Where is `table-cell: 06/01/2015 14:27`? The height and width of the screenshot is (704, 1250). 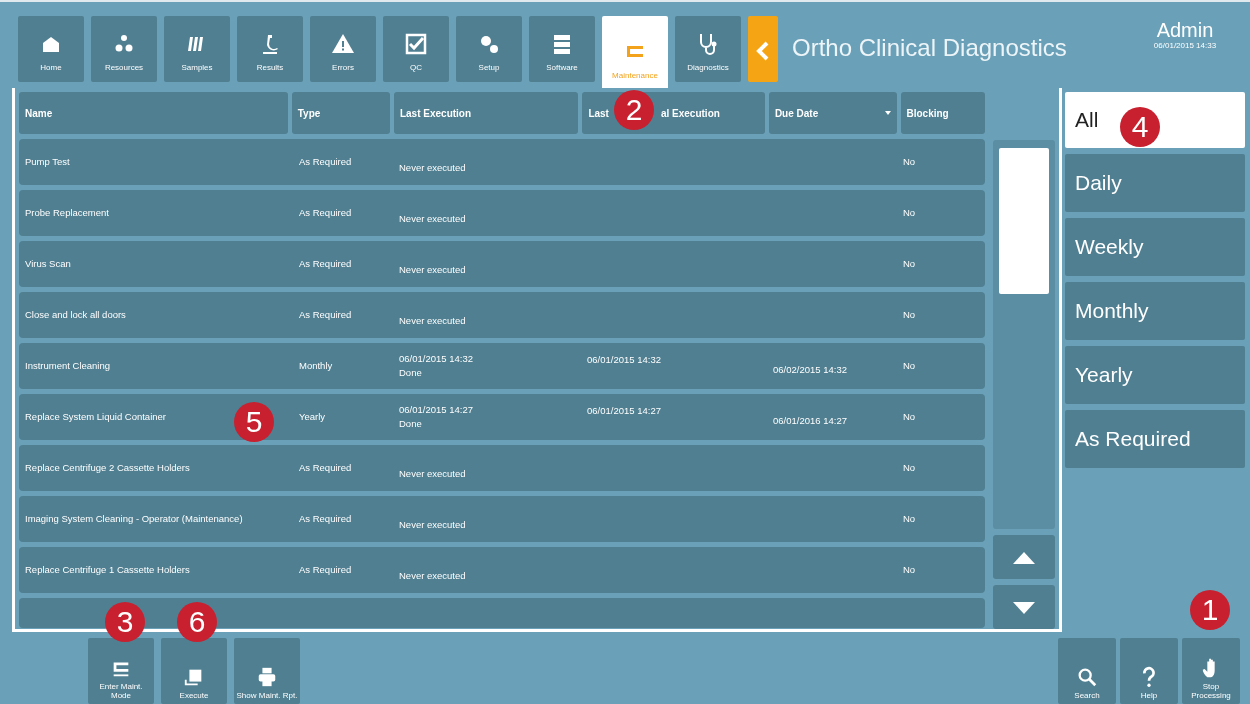 table-cell: 06/01/2015 14:27 is located at coordinates (436, 409).